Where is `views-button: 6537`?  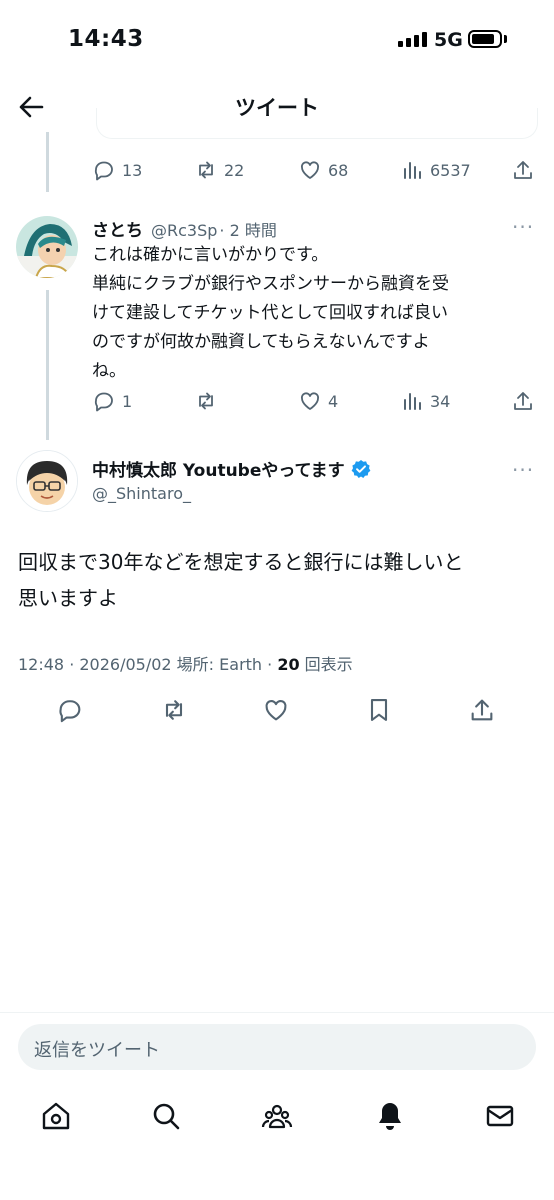 views-button: 6537 is located at coordinates (435, 170).